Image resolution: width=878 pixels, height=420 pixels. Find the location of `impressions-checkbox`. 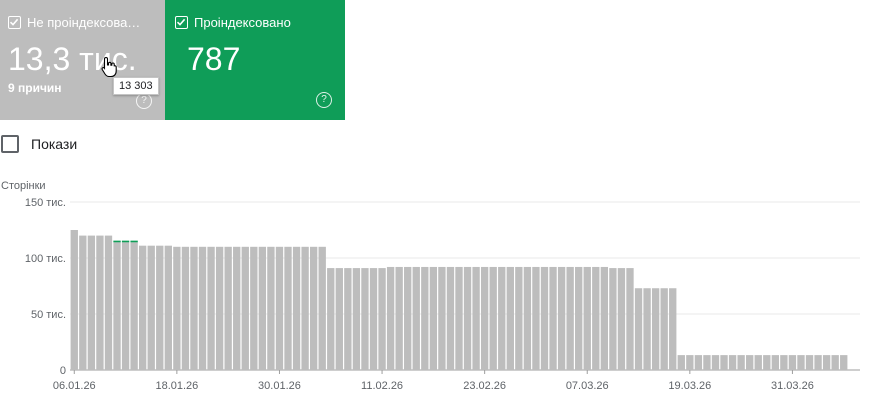

impressions-checkbox is located at coordinates (10, 144).